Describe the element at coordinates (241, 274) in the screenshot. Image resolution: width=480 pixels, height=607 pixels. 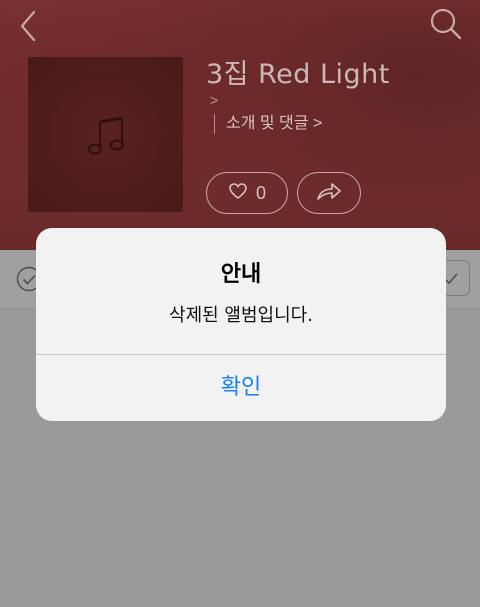
I see `alert-title: 안내` at that location.